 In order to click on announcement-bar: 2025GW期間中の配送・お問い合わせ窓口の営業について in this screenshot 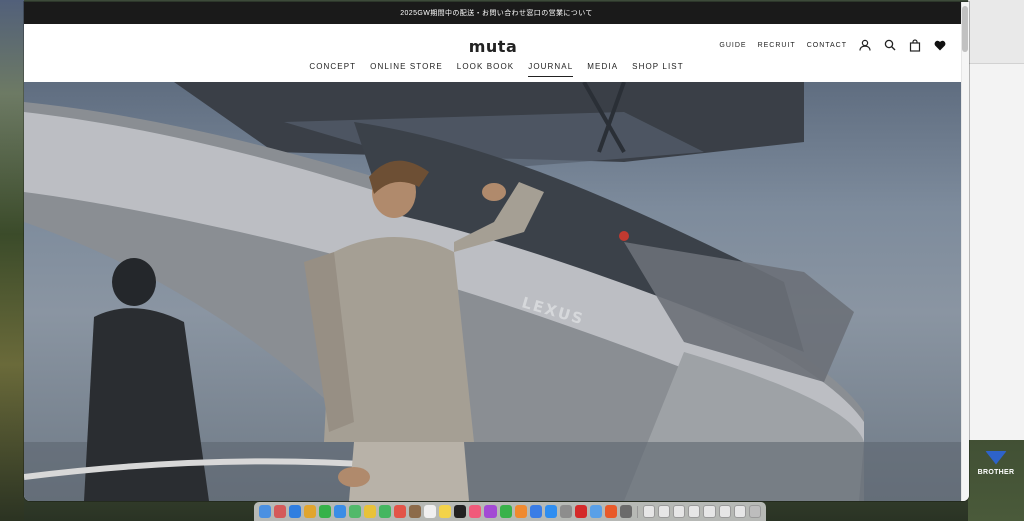, I will do `click(496, 13)`.